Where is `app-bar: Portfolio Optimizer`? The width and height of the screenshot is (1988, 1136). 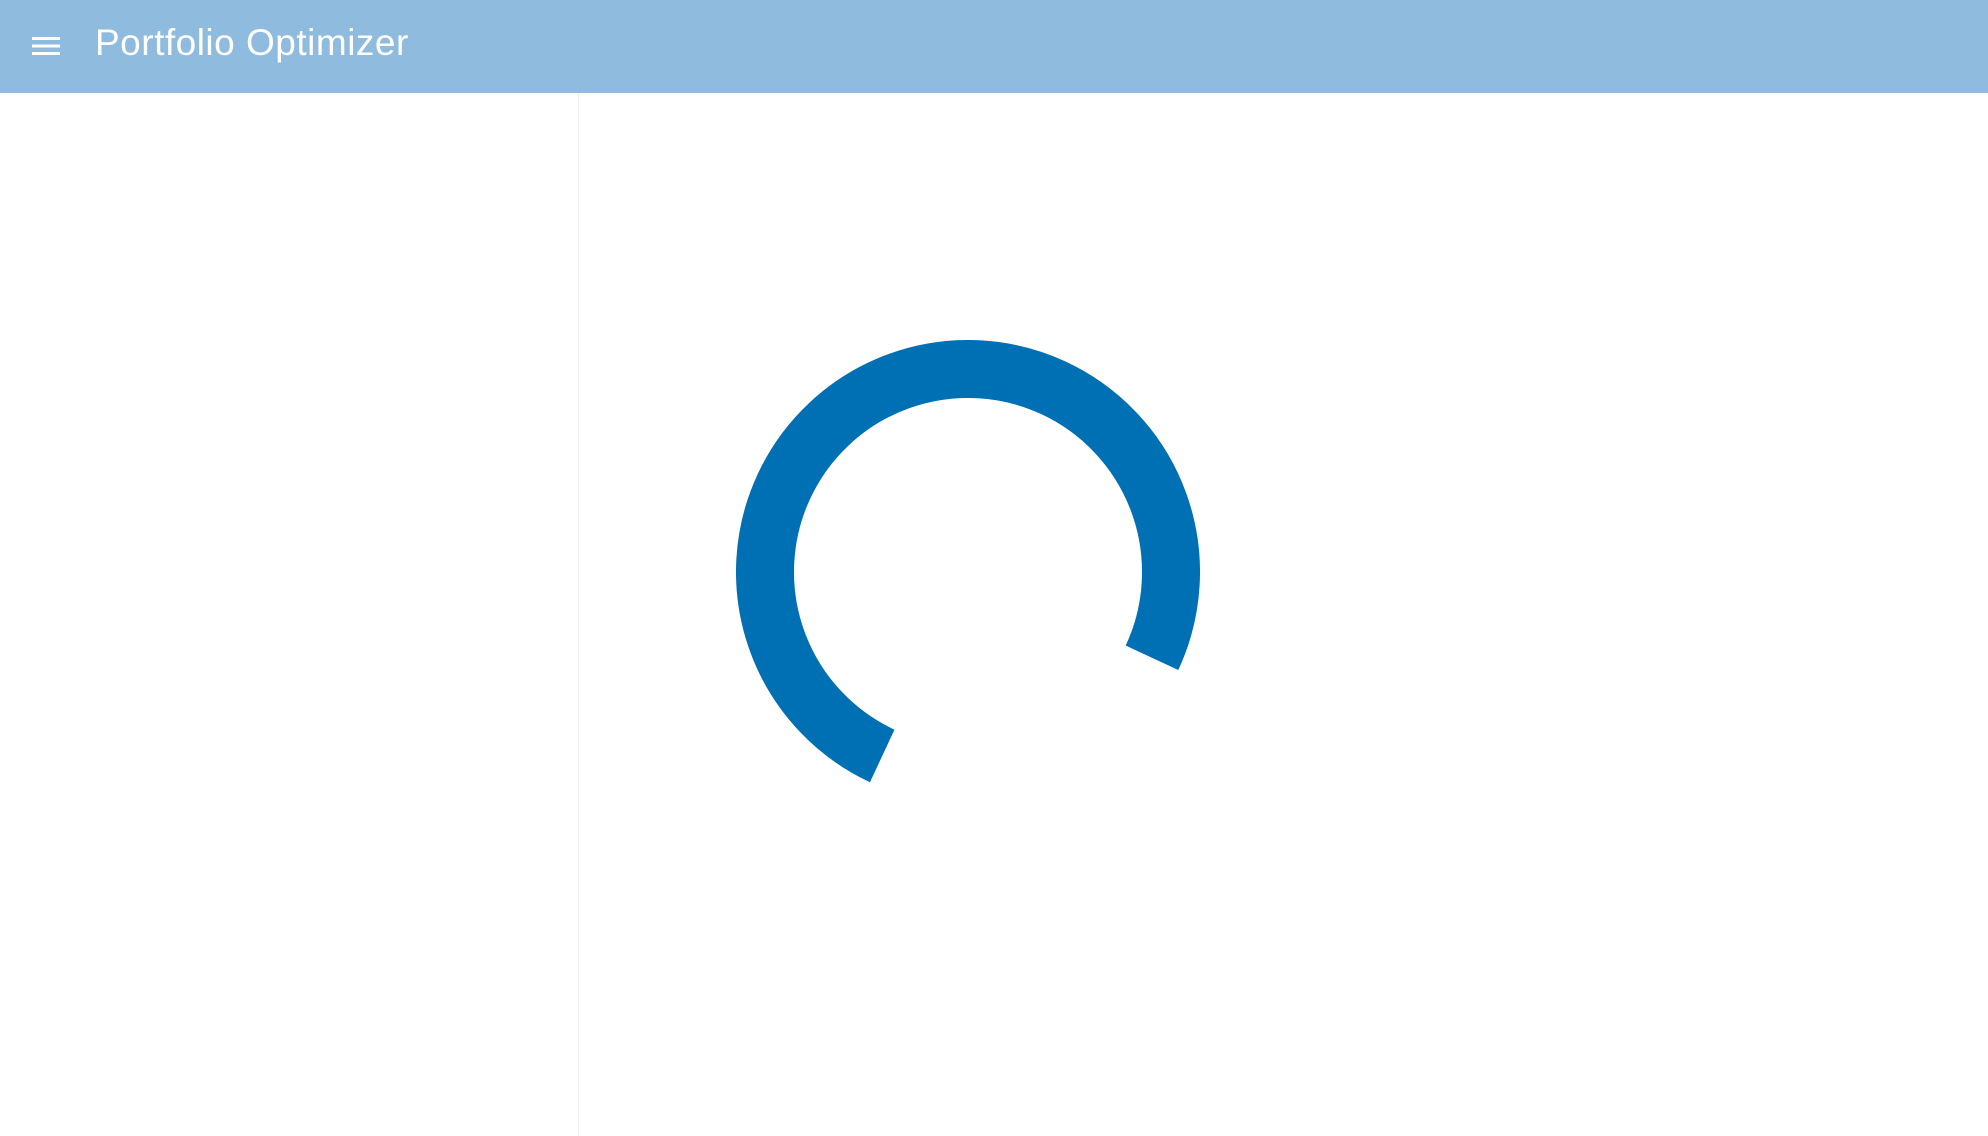
app-bar: Portfolio Optimizer is located at coordinates (994, 46).